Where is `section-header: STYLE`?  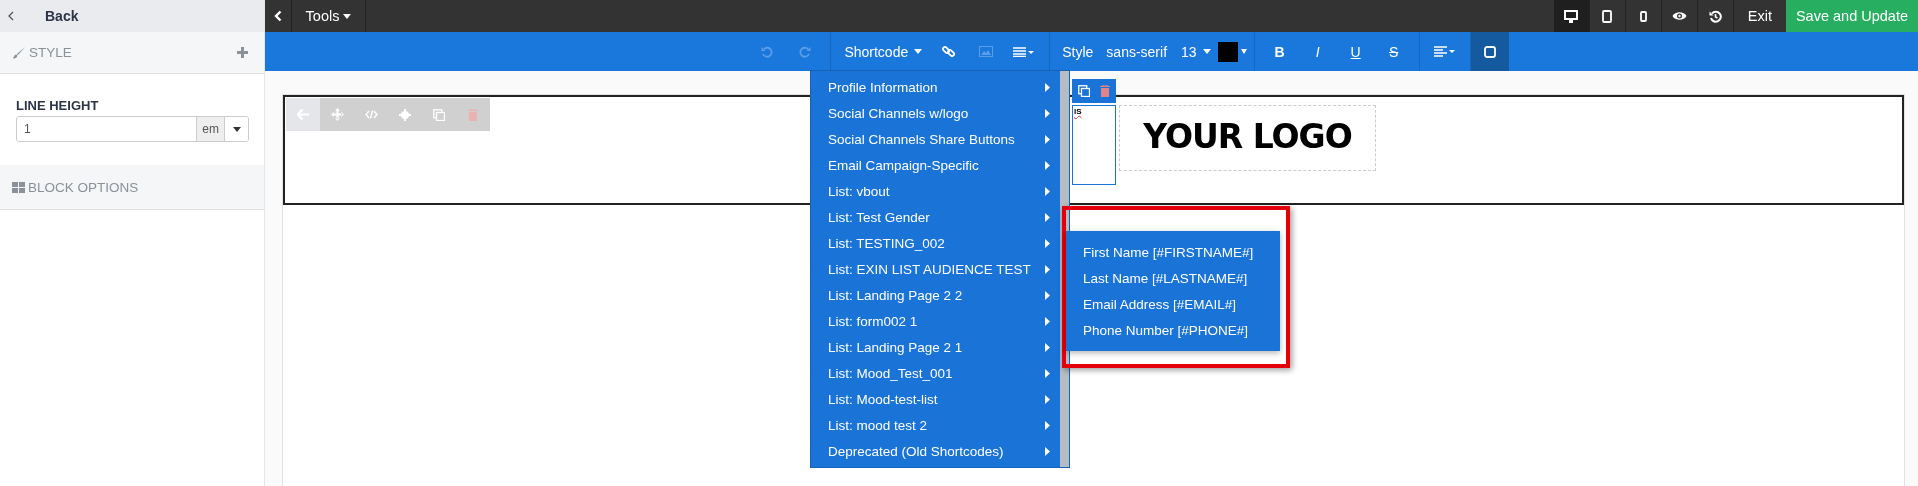 section-header: STYLE is located at coordinates (132, 53).